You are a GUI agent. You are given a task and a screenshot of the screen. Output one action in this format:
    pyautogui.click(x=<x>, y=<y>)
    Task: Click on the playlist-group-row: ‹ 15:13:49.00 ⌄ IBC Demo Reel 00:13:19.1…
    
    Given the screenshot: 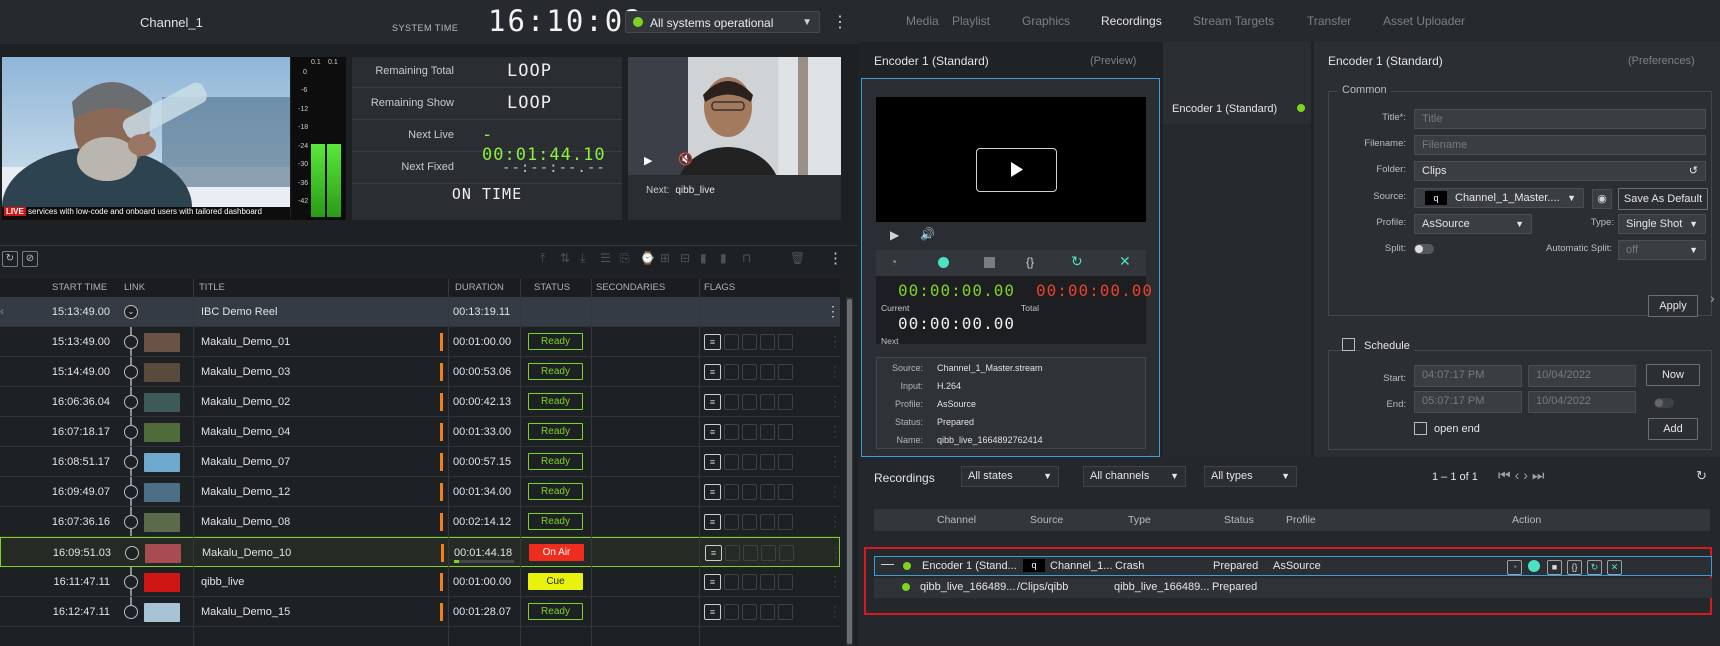 What is the action you would take?
    pyautogui.click(x=420, y=312)
    